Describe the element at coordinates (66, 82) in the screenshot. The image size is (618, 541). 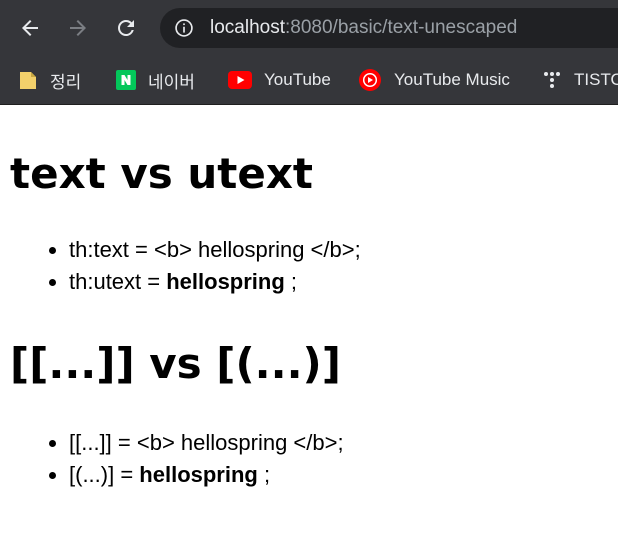
I see `bookmark-label: 정리` at that location.